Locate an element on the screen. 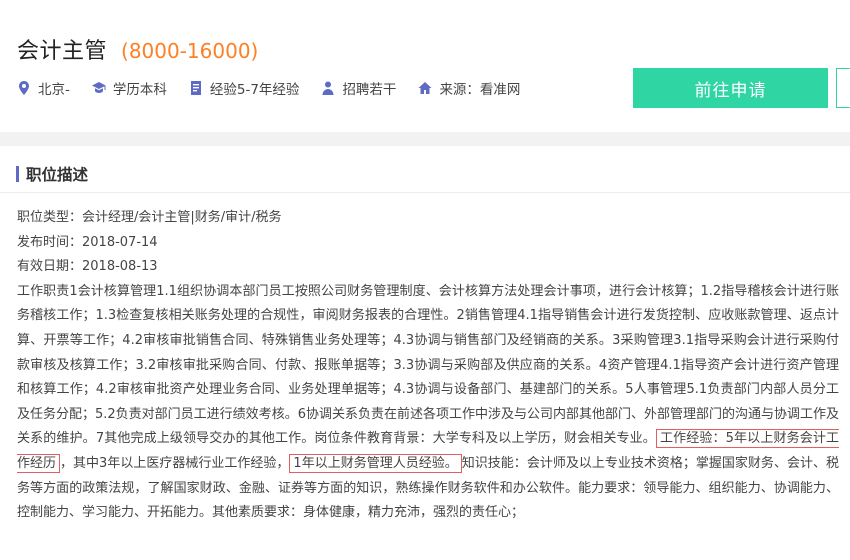  secondary-action-button is located at coordinates (843, 88).